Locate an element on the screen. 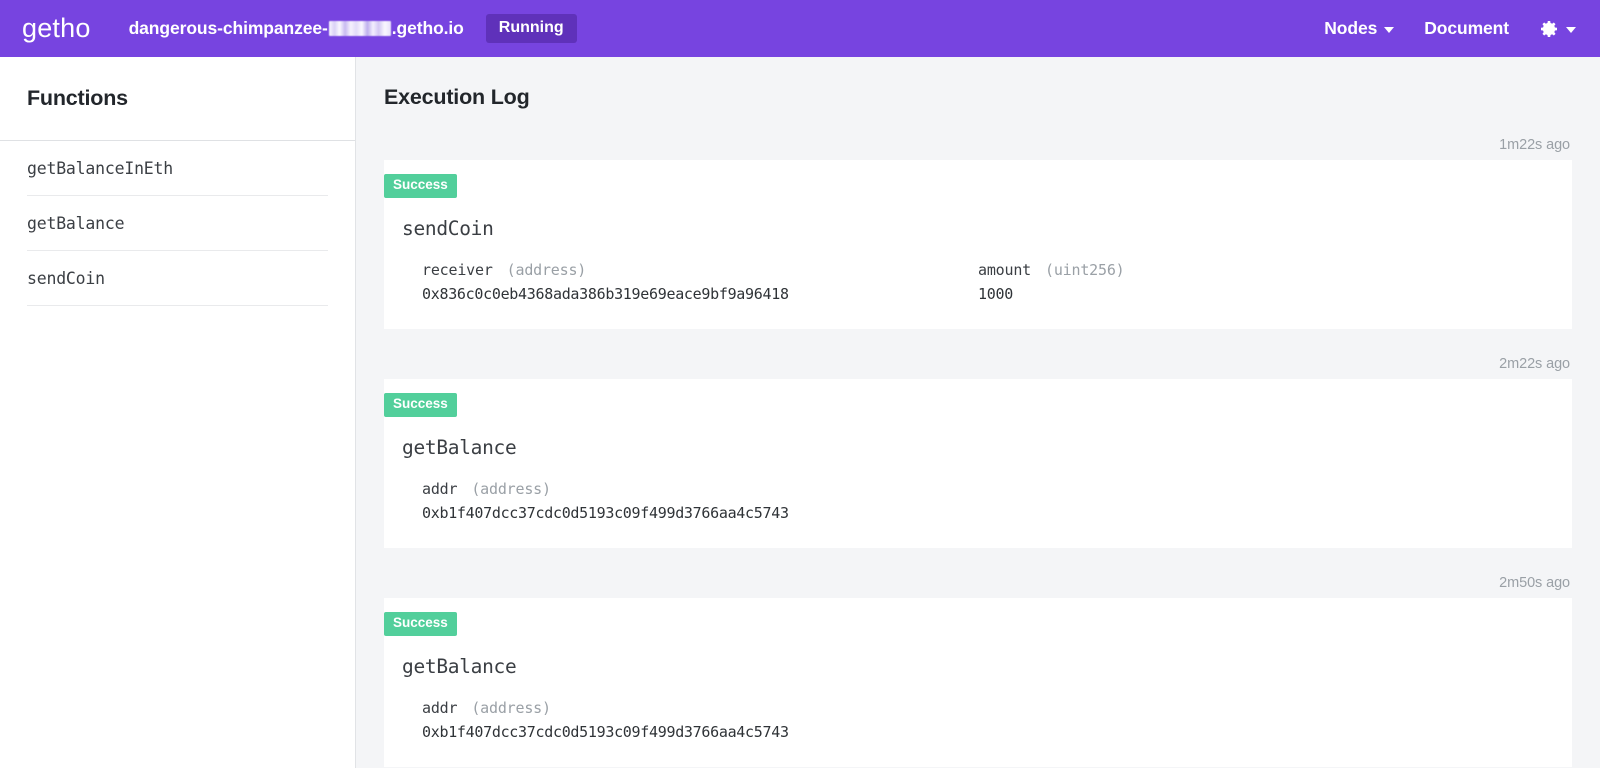  site-url-suffix: .getho.io is located at coordinates (427, 28).